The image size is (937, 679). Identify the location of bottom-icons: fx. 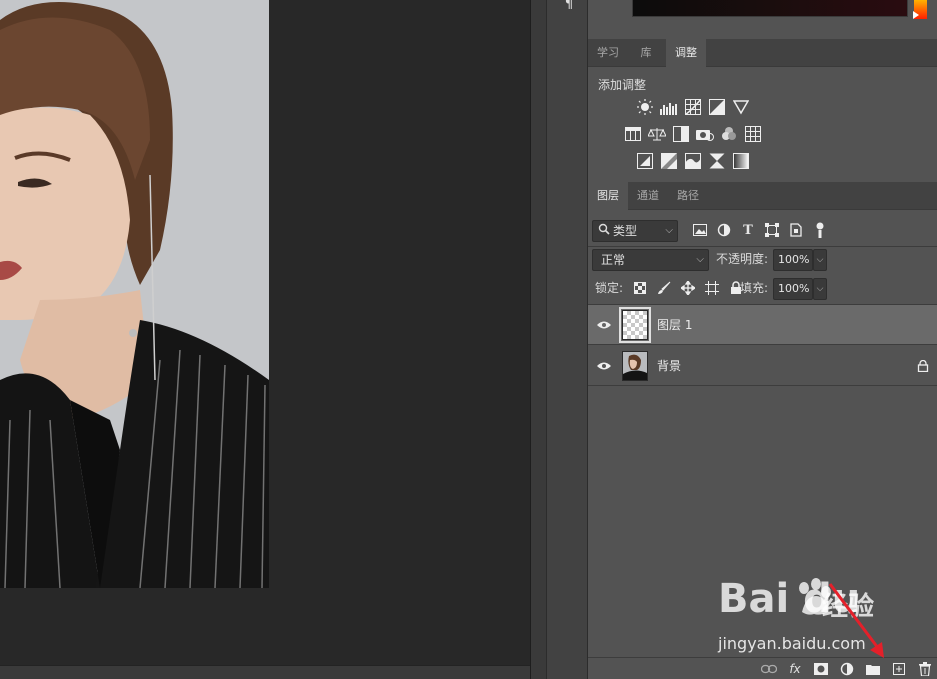
(847, 669).